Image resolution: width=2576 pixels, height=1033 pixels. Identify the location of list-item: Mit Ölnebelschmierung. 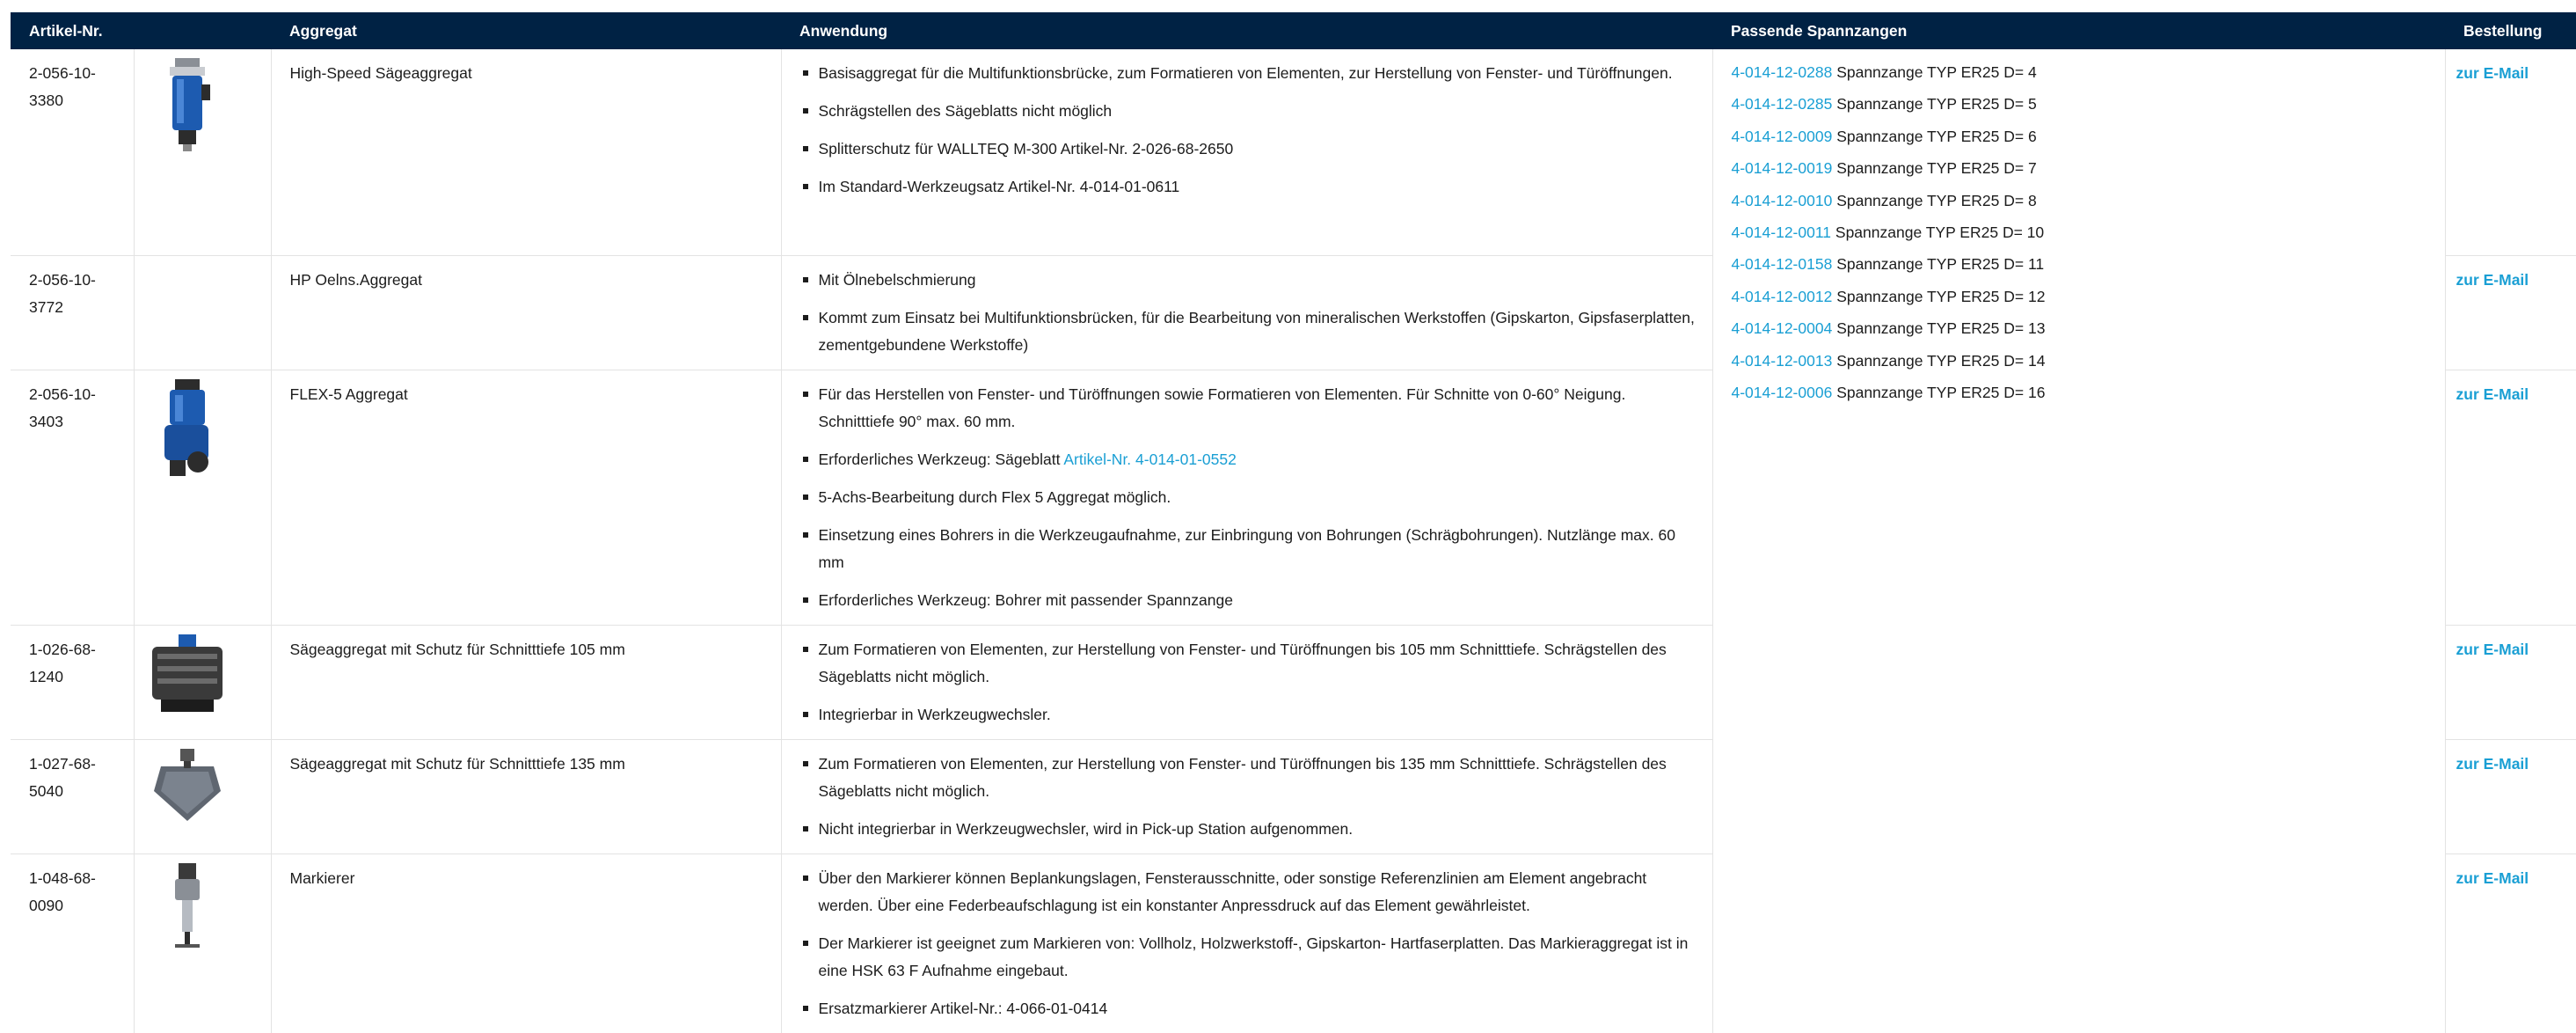
(1251, 280).